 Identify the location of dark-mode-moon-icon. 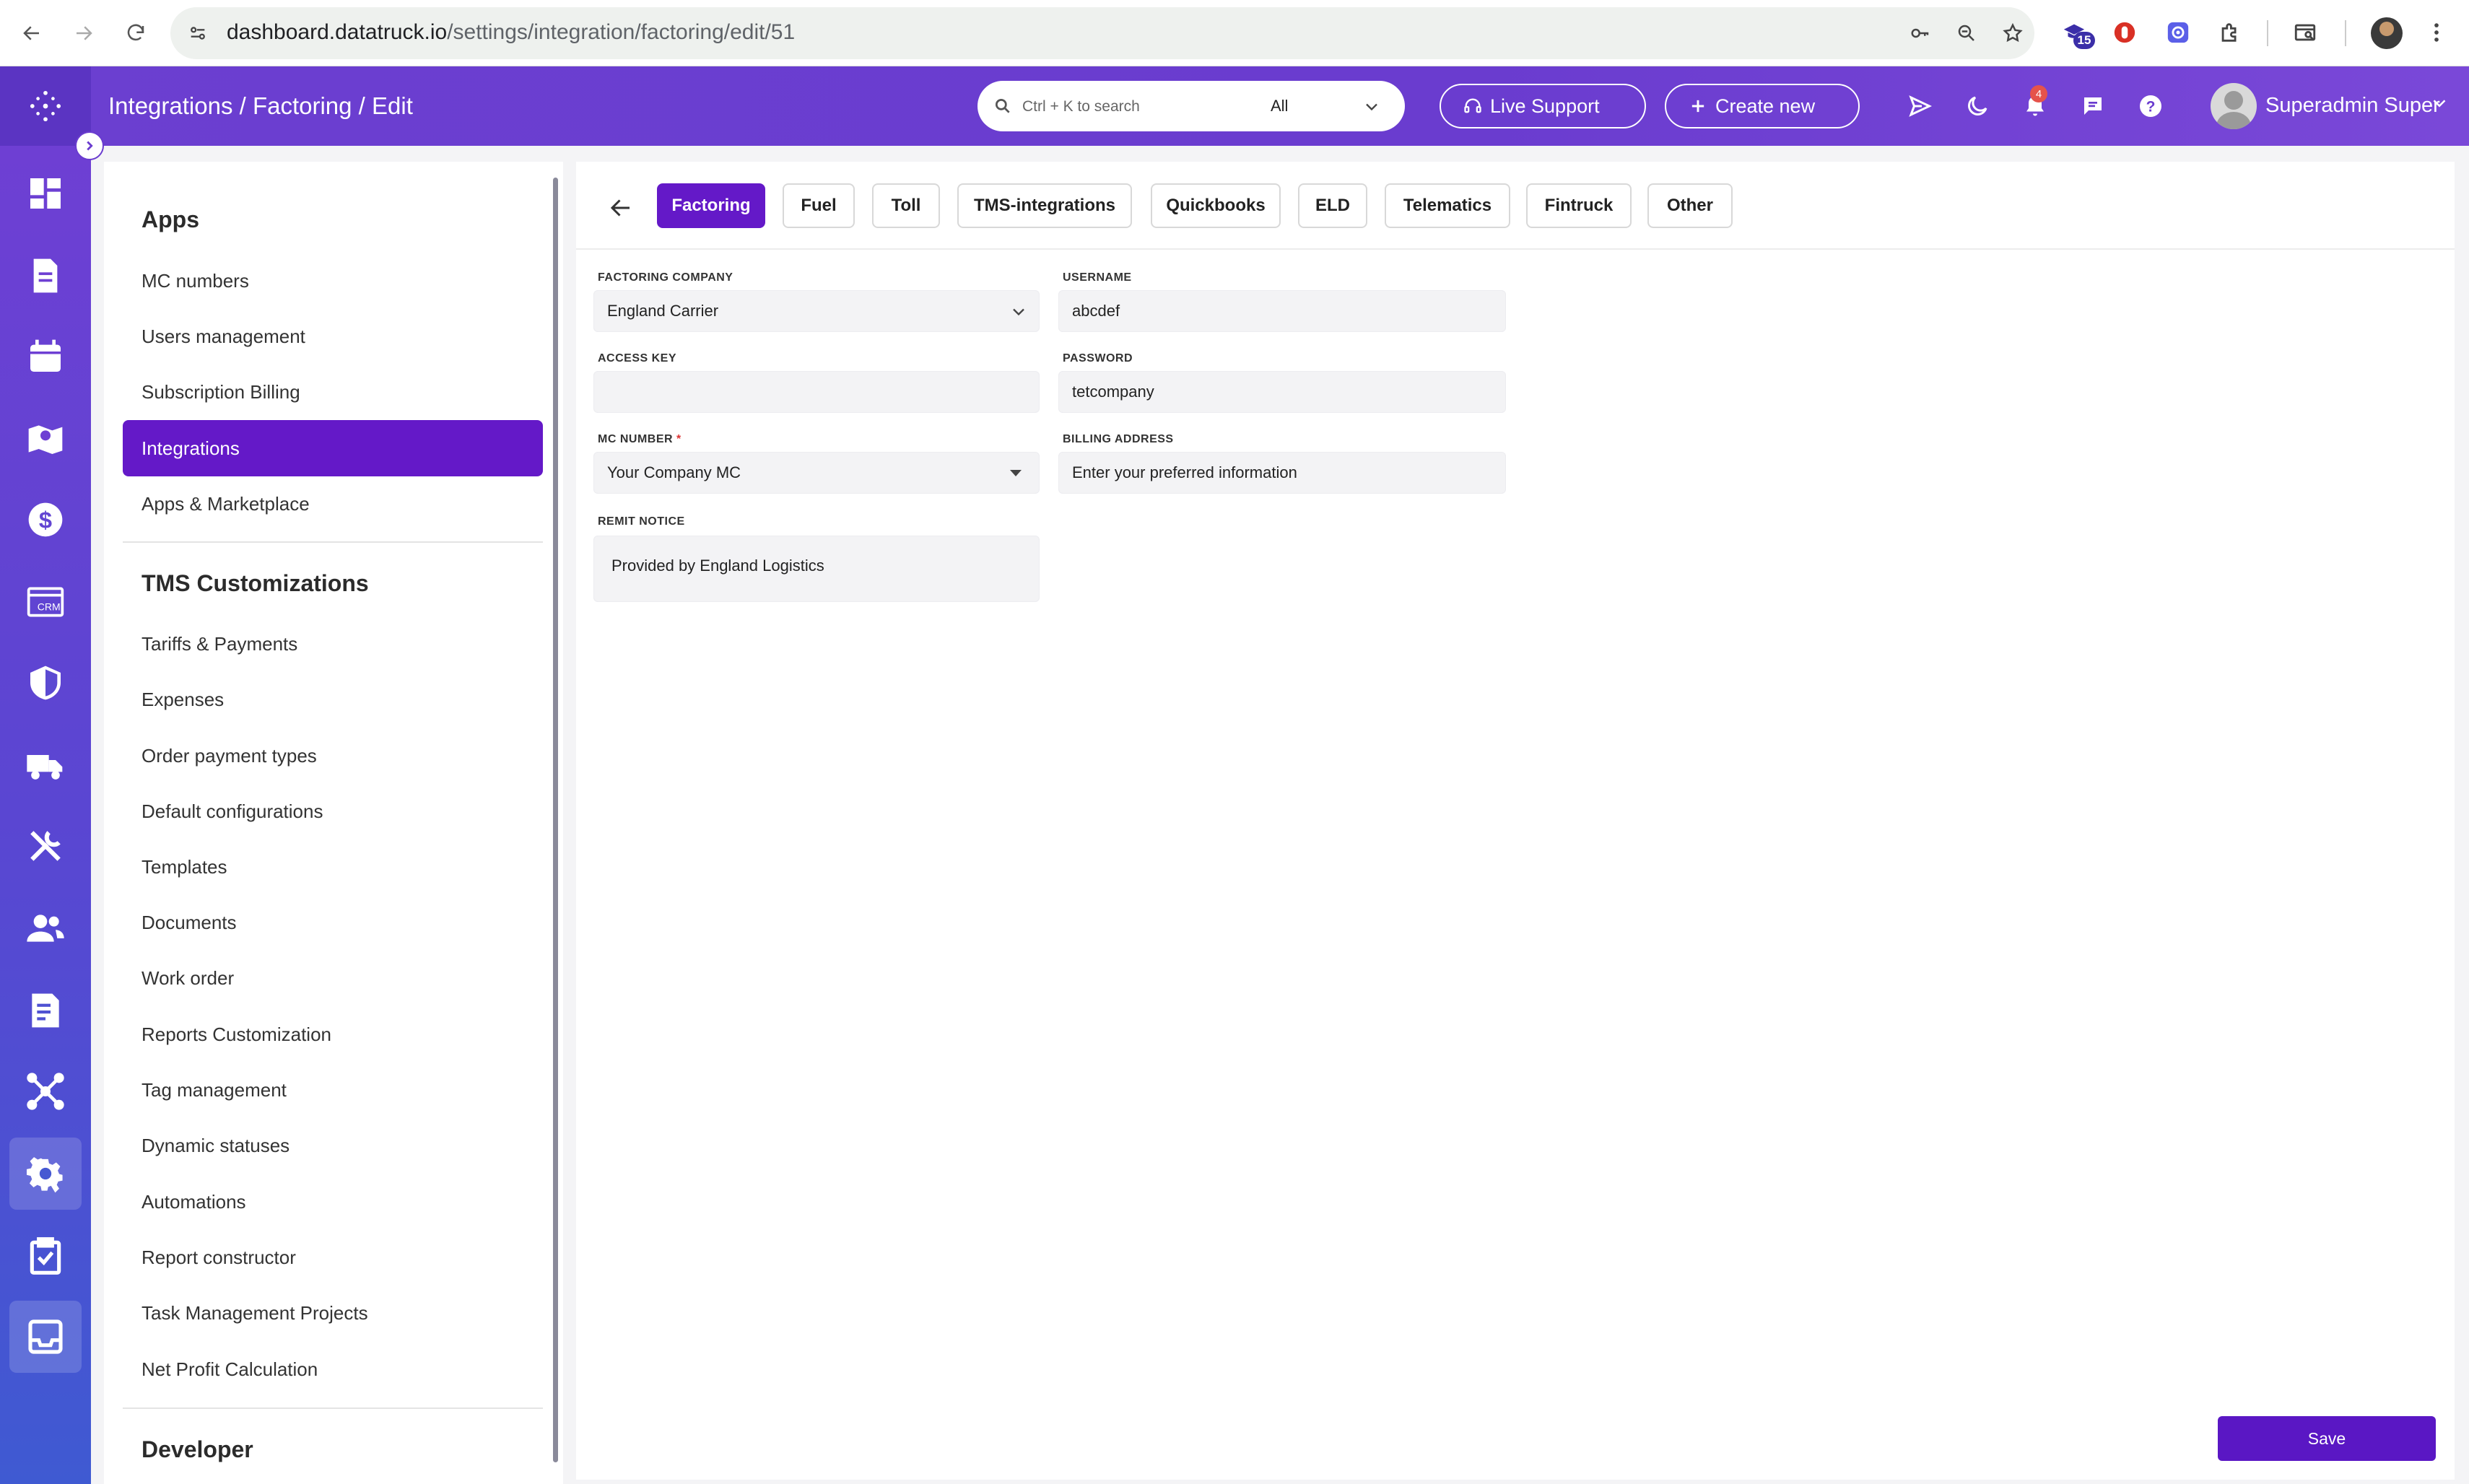
(1977, 106).